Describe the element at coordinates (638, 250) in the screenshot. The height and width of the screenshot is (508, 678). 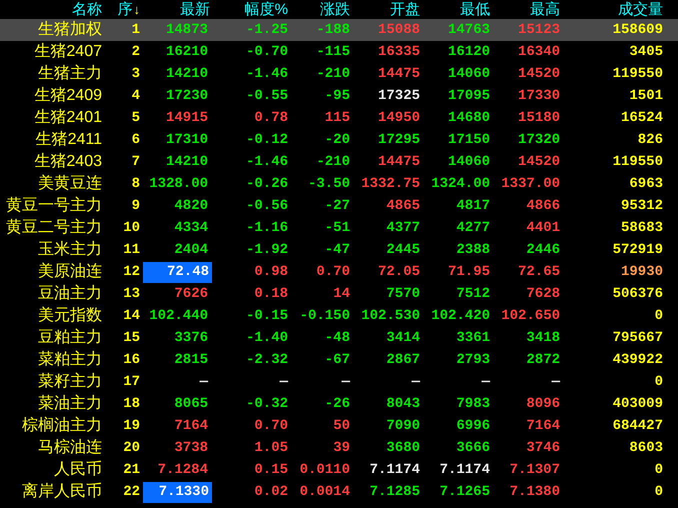
I see `table-cell-text: 572919` at that location.